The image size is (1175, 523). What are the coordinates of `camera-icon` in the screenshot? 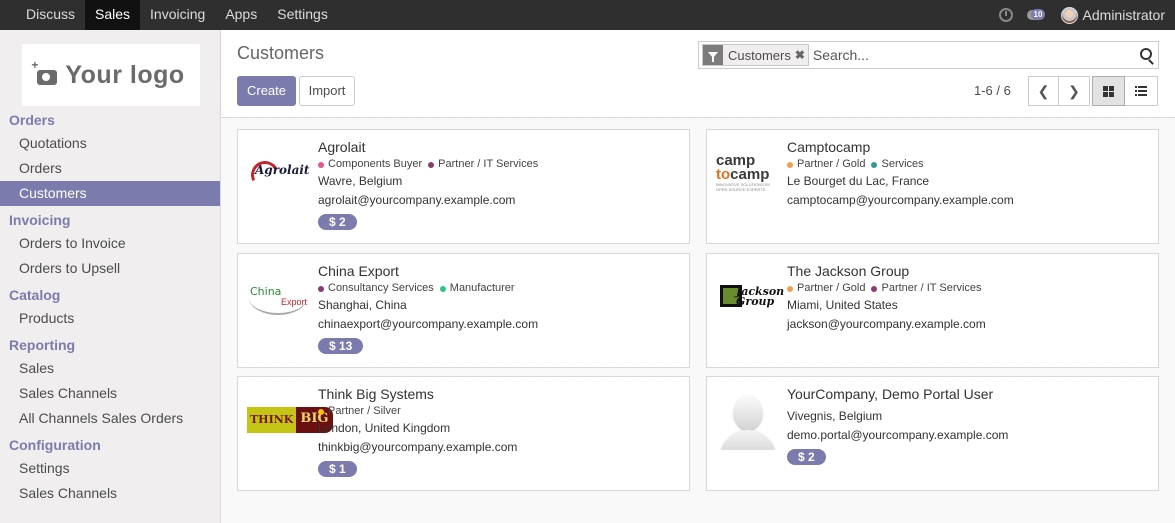 It's located at (44, 71).